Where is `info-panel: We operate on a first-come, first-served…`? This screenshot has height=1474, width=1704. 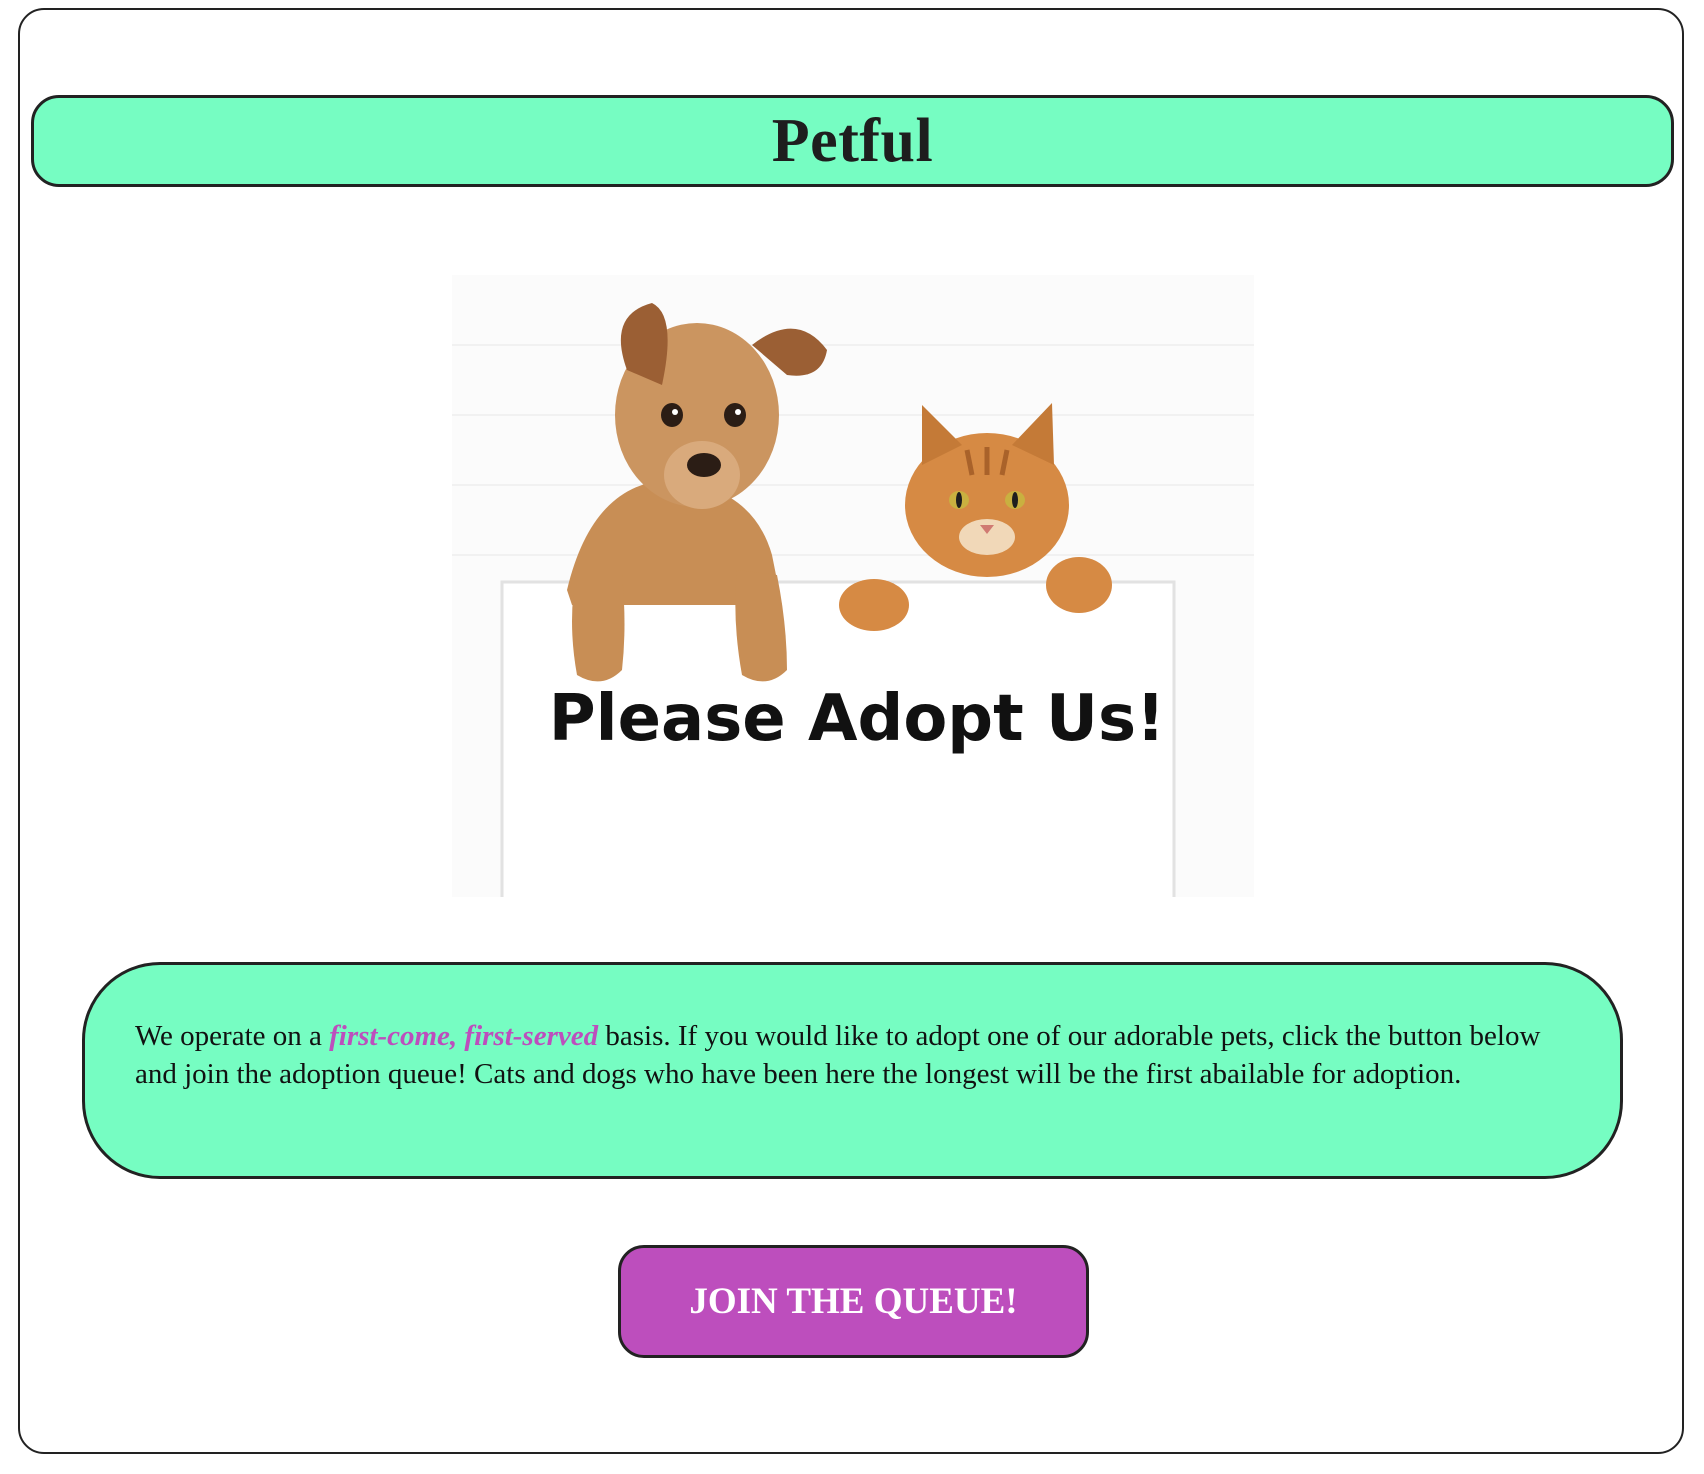 info-panel: We operate on a first-come, first-served… is located at coordinates (852, 1070).